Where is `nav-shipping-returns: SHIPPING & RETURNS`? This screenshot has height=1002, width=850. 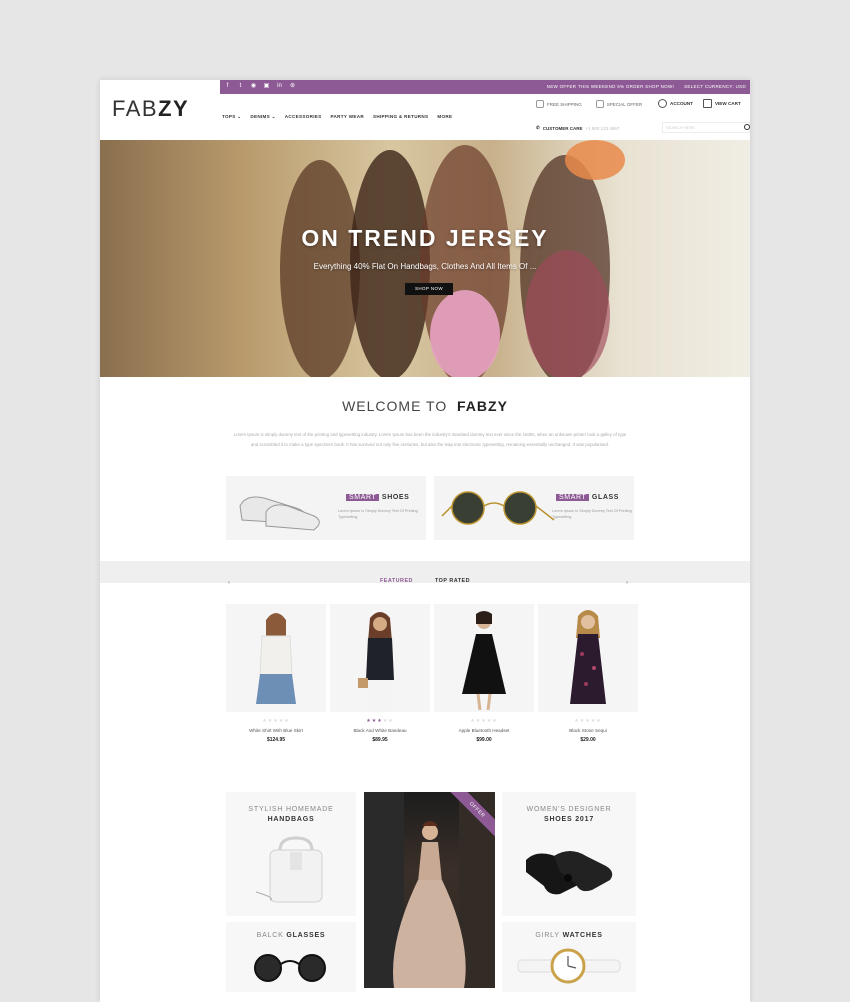
nav-shipping-returns: SHIPPING & RETURNS is located at coordinates (400, 117).